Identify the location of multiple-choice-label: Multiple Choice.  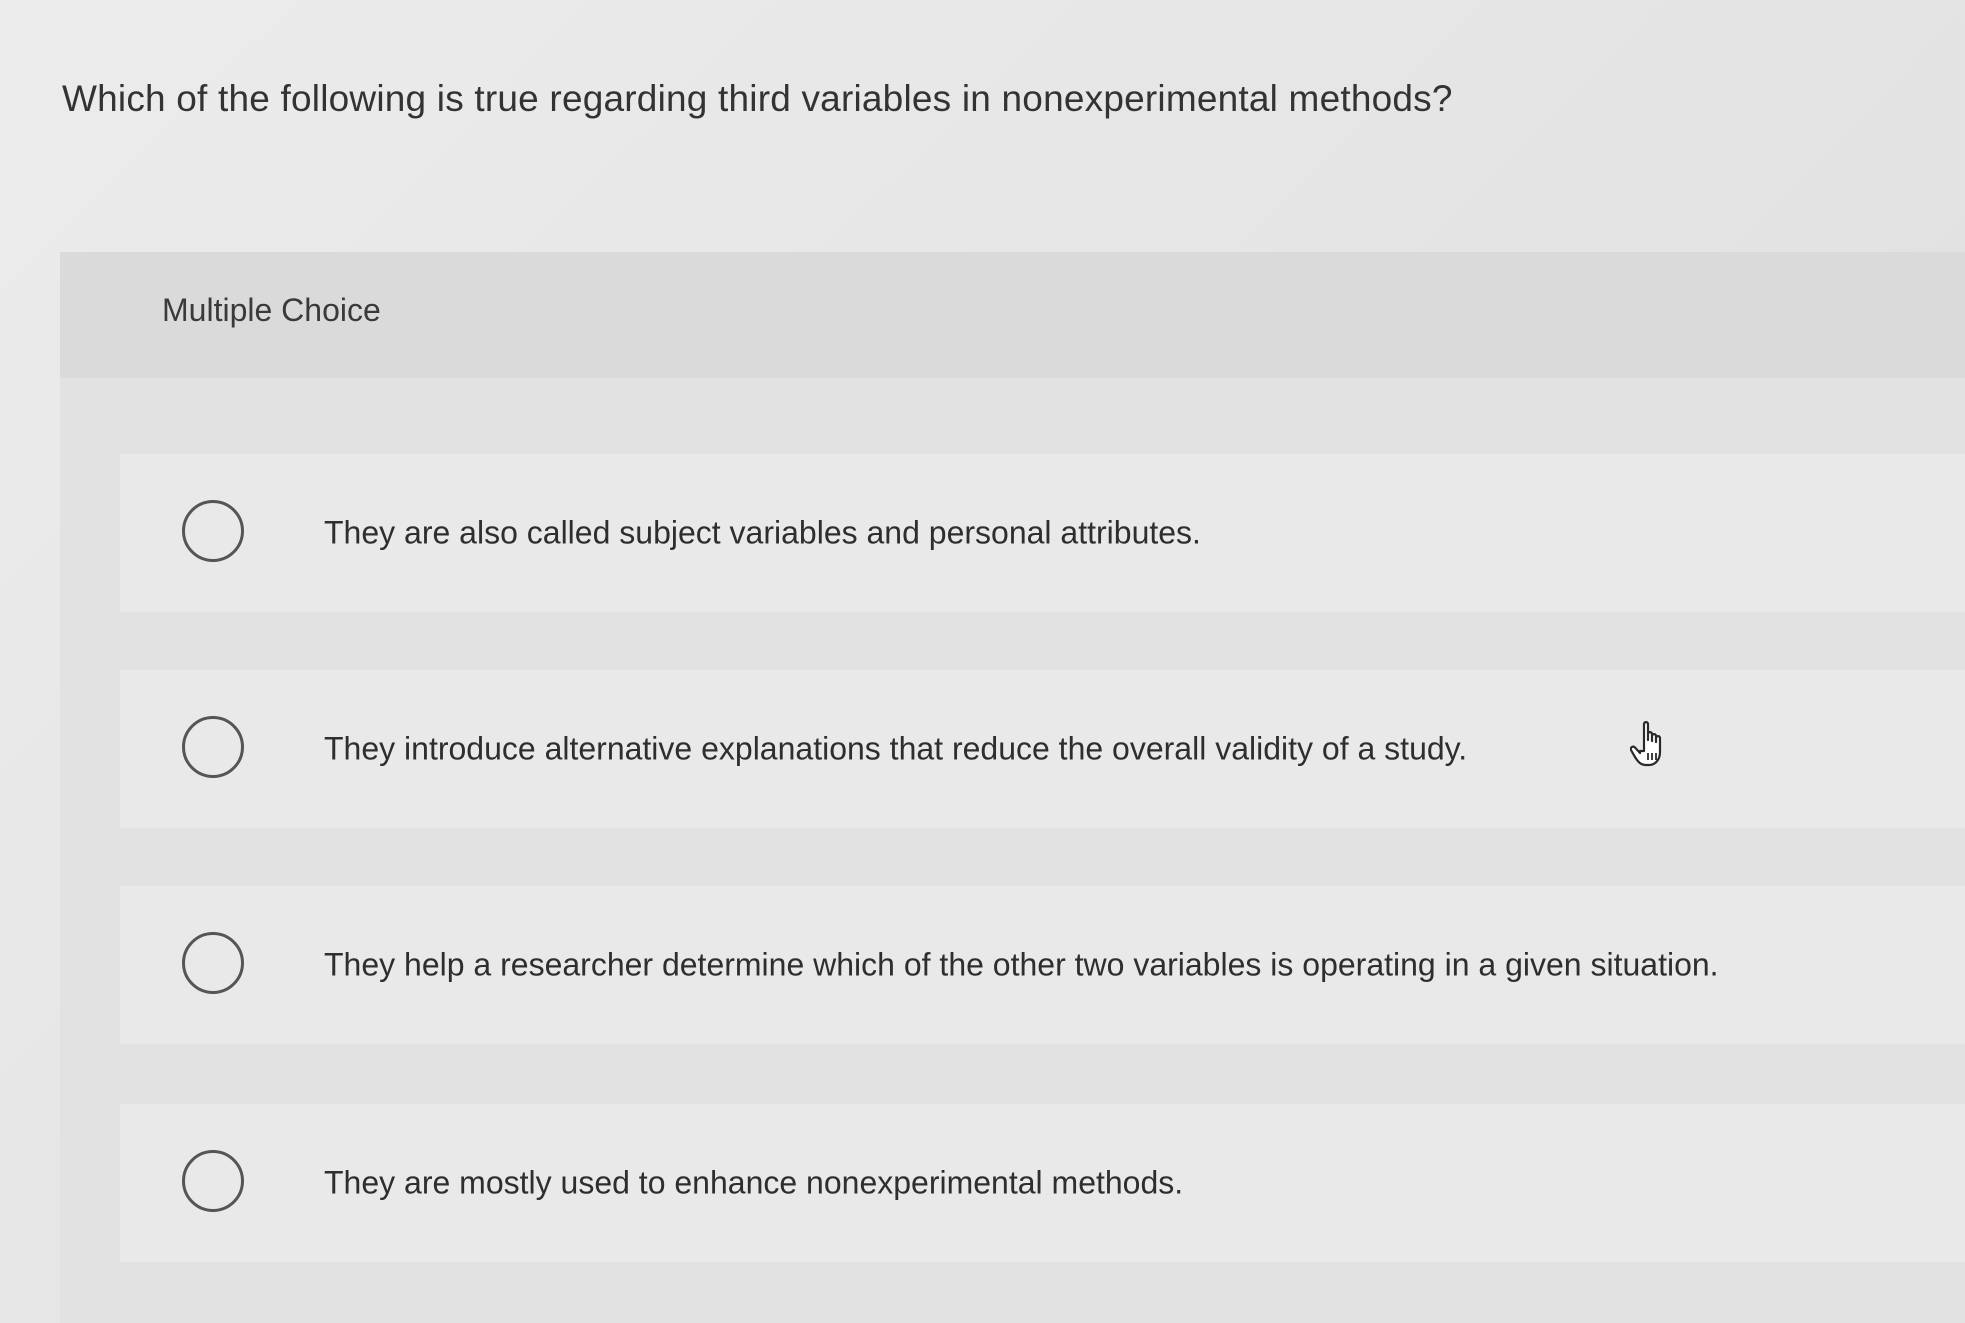
(271, 310).